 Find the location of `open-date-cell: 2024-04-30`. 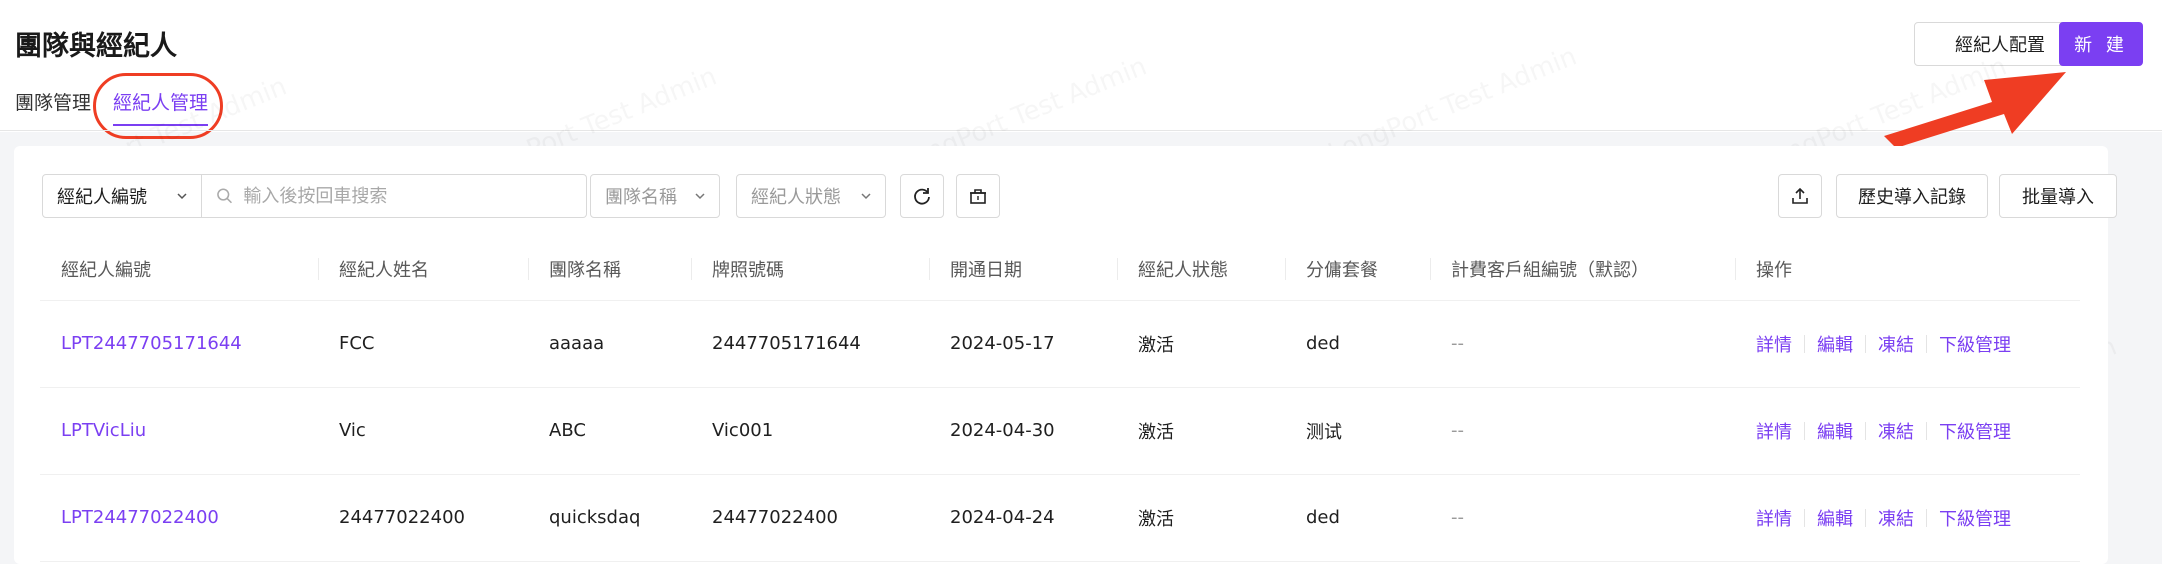

open-date-cell: 2024-04-30 is located at coordinates (1023, 431).